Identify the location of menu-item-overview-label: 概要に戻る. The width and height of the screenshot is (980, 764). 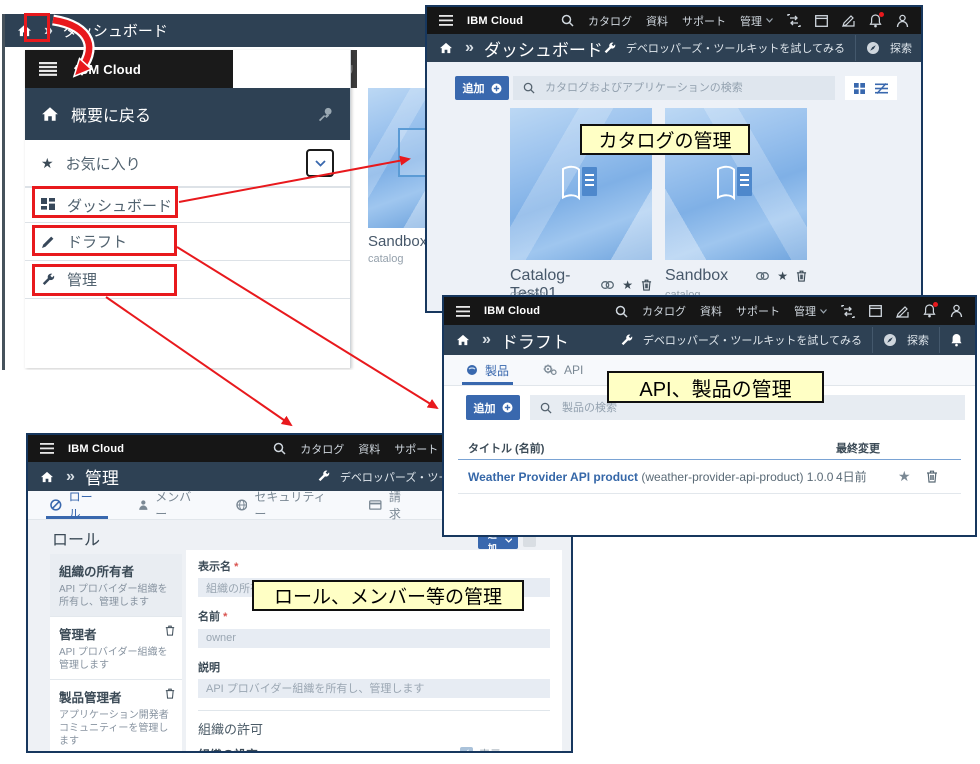
(111, 116).